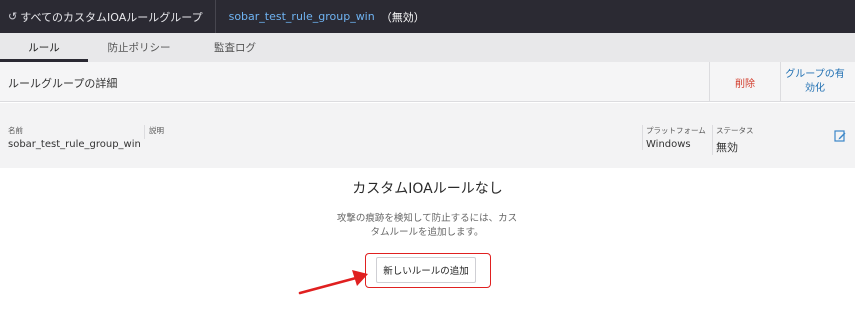 This screenshot has width=855, height=330. What do you see at coordinates (301, 16) in the screenshot?
I see `rule-group-name: sobar_test_rule_group_win` at bounding box center [301, 16].